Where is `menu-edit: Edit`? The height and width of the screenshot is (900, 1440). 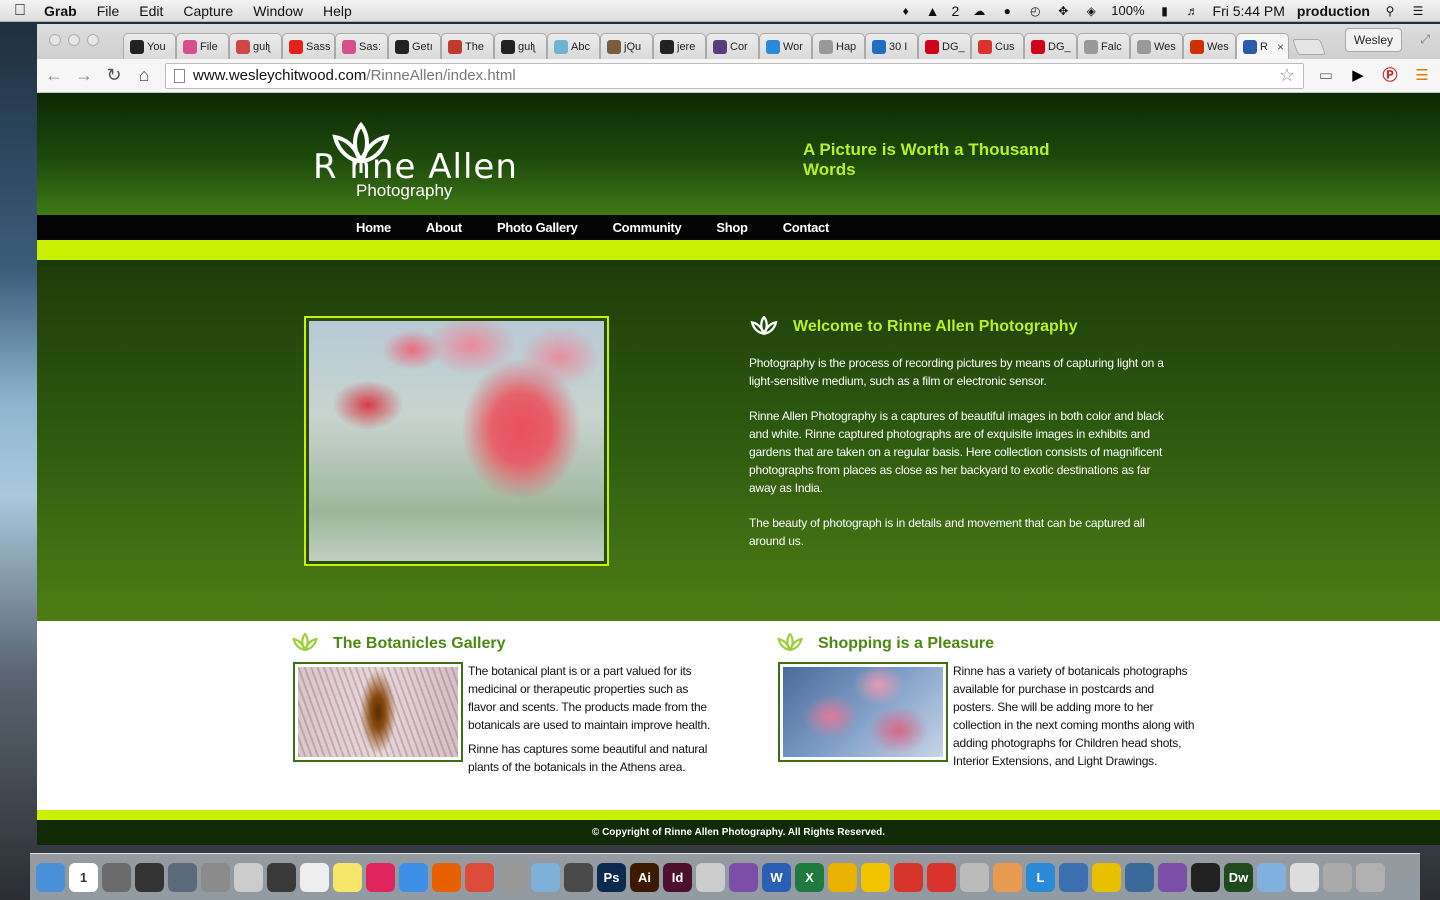 menu-edit: Edit is located at coordinates (151, 11).